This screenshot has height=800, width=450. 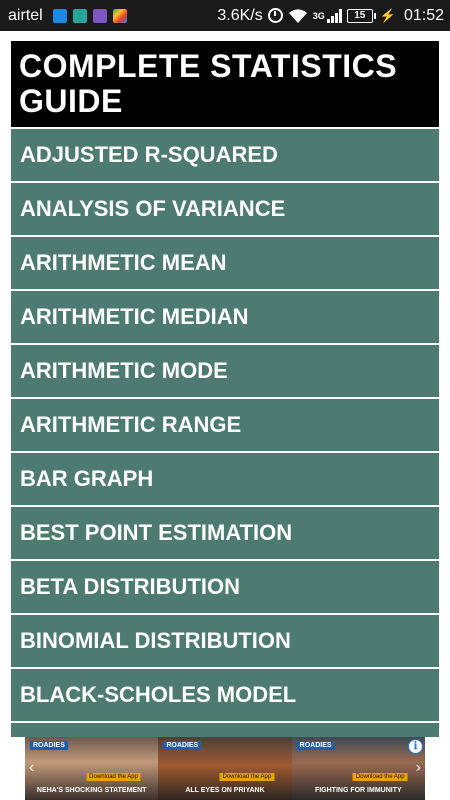 What do you see at coordinates (423, 15) in the screenshot?
I see `status-time: 01:52` at bounding box center [423, 15].